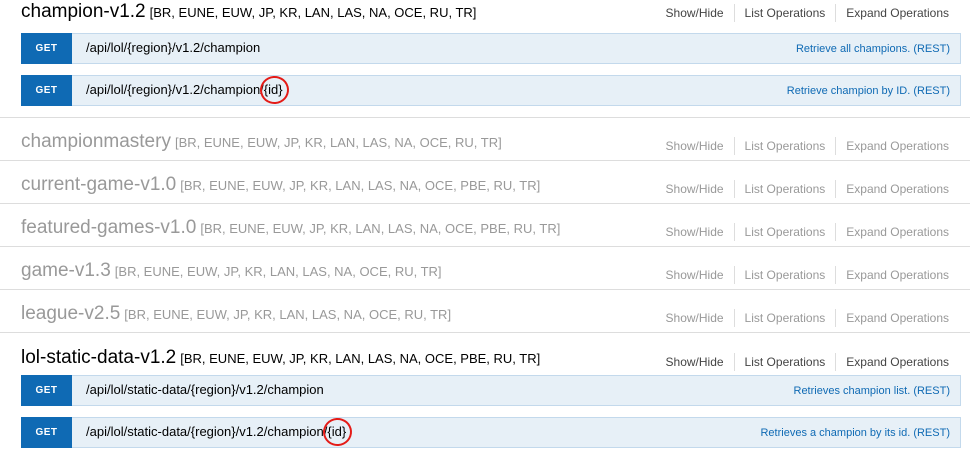 This screenshot has height=452, width=970. I want to click on resource-name-link: game-v1.3, so click(66, 270).